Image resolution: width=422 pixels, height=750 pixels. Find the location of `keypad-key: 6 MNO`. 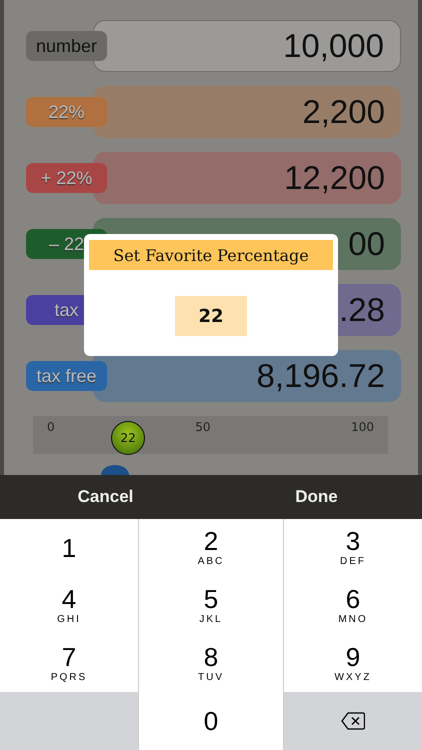

keypad-key: 6 MNO is located at coordinates (353, 605).